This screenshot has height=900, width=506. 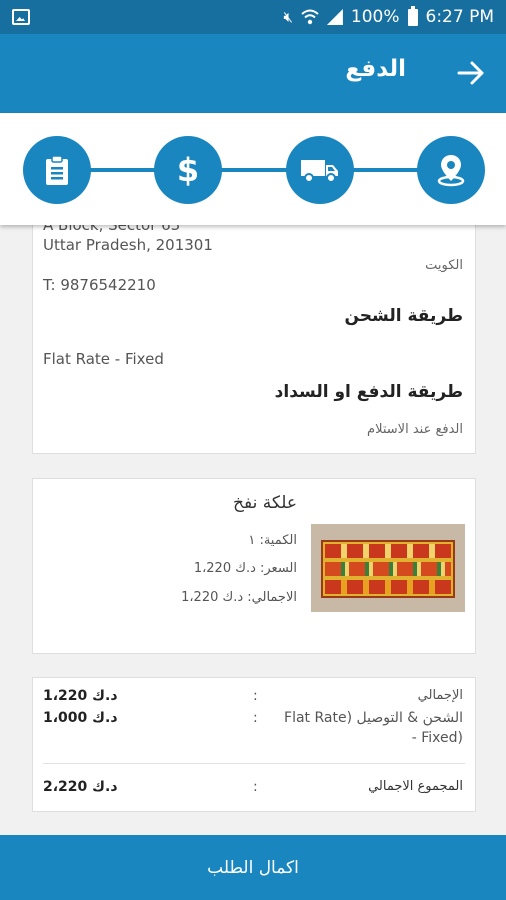 I want to click on location-pin-icon, so click(x=451, y=171).